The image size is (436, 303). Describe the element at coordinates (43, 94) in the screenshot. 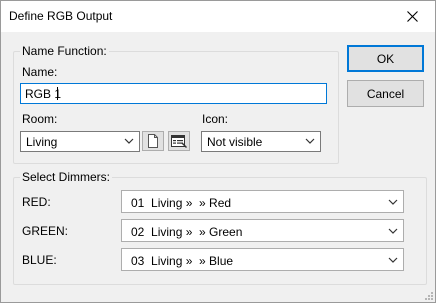

I see `name-field-value: RGB 1` at that location.